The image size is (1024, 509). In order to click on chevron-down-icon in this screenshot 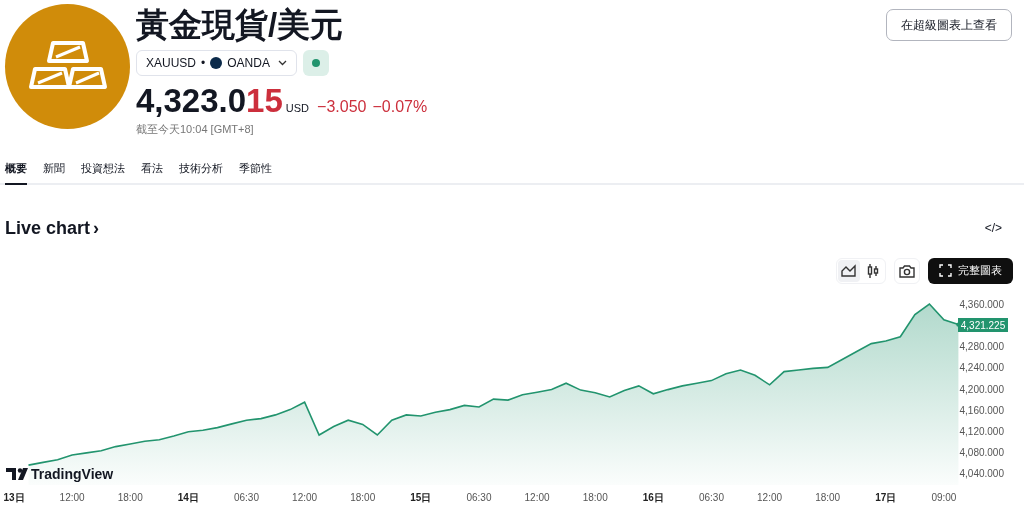, I will do `click(282, 63)`.